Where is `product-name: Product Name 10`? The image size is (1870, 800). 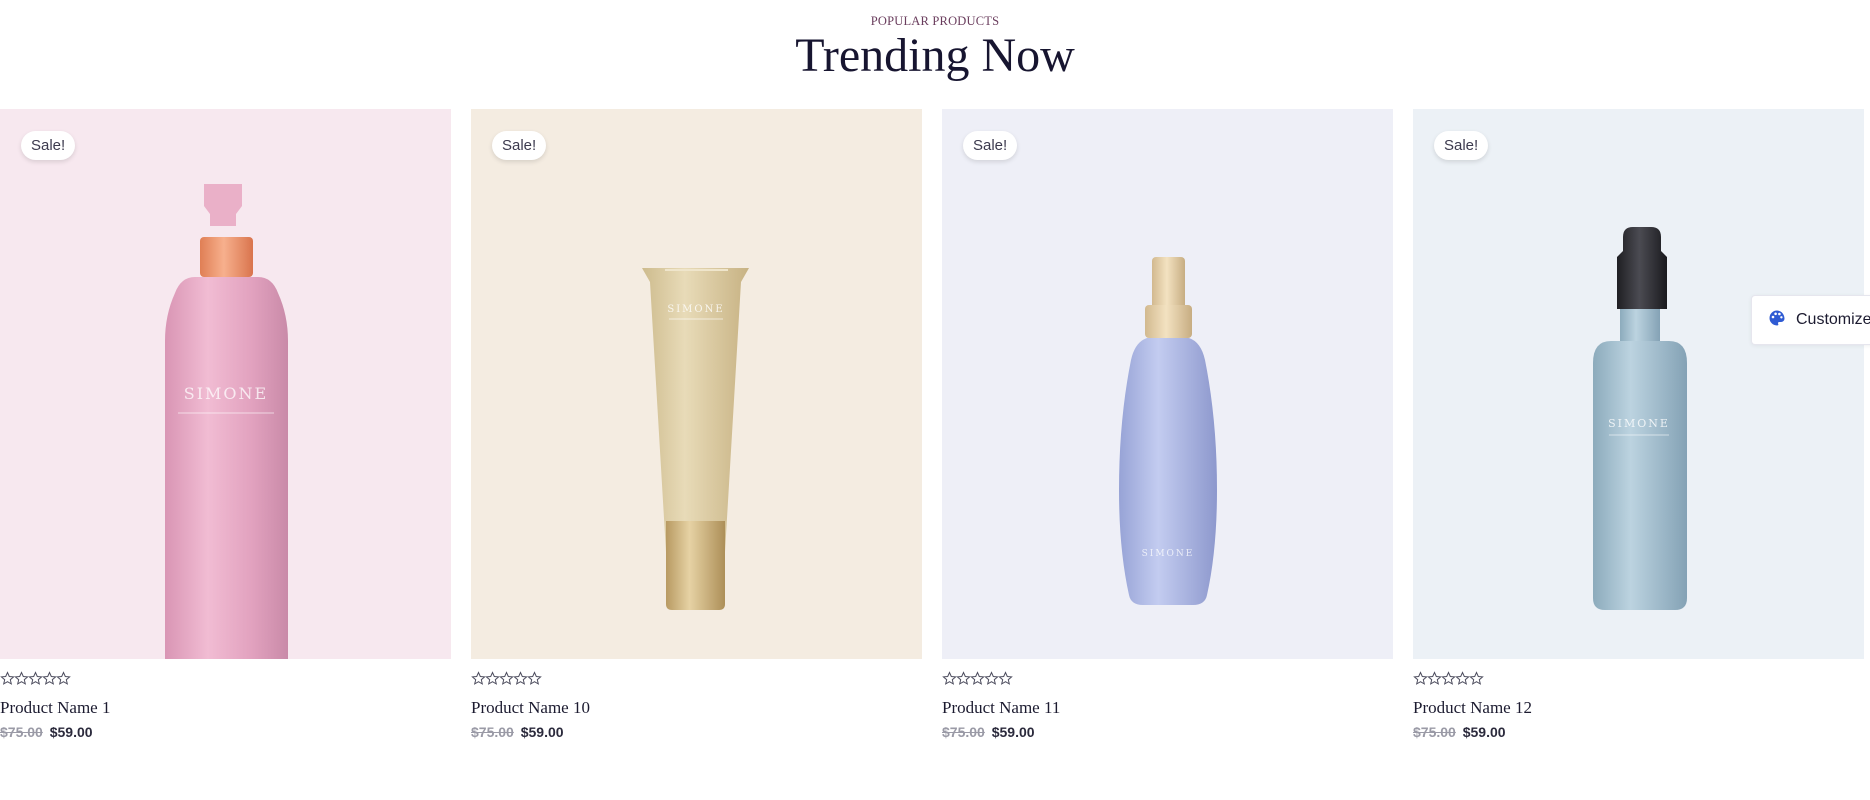
product-name: Product Name 10 is located at coordinates (696, 708).